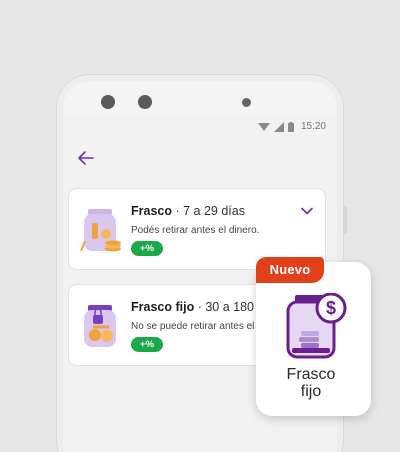  I want to click on card-title: Frasco · 7 a 29 días, so click(188, 211).